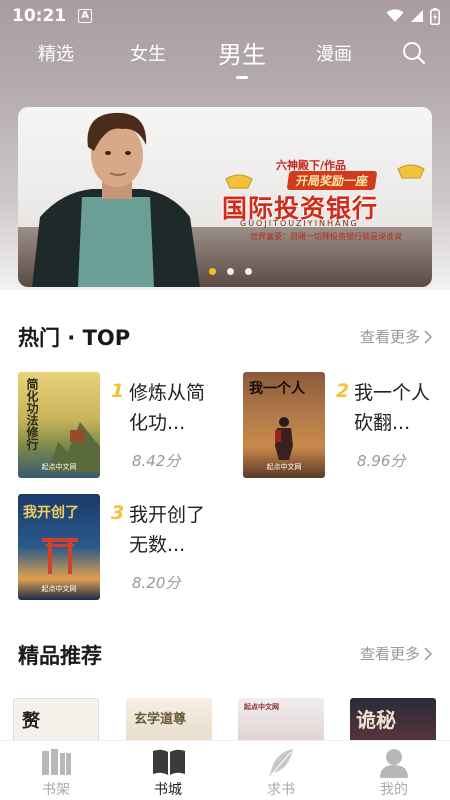 Image resolution: width=450 pixels, height=800 pixels. Describe the element at coordinates (85, 16) in the screenshot. I see `notification-icon: A` at that location.